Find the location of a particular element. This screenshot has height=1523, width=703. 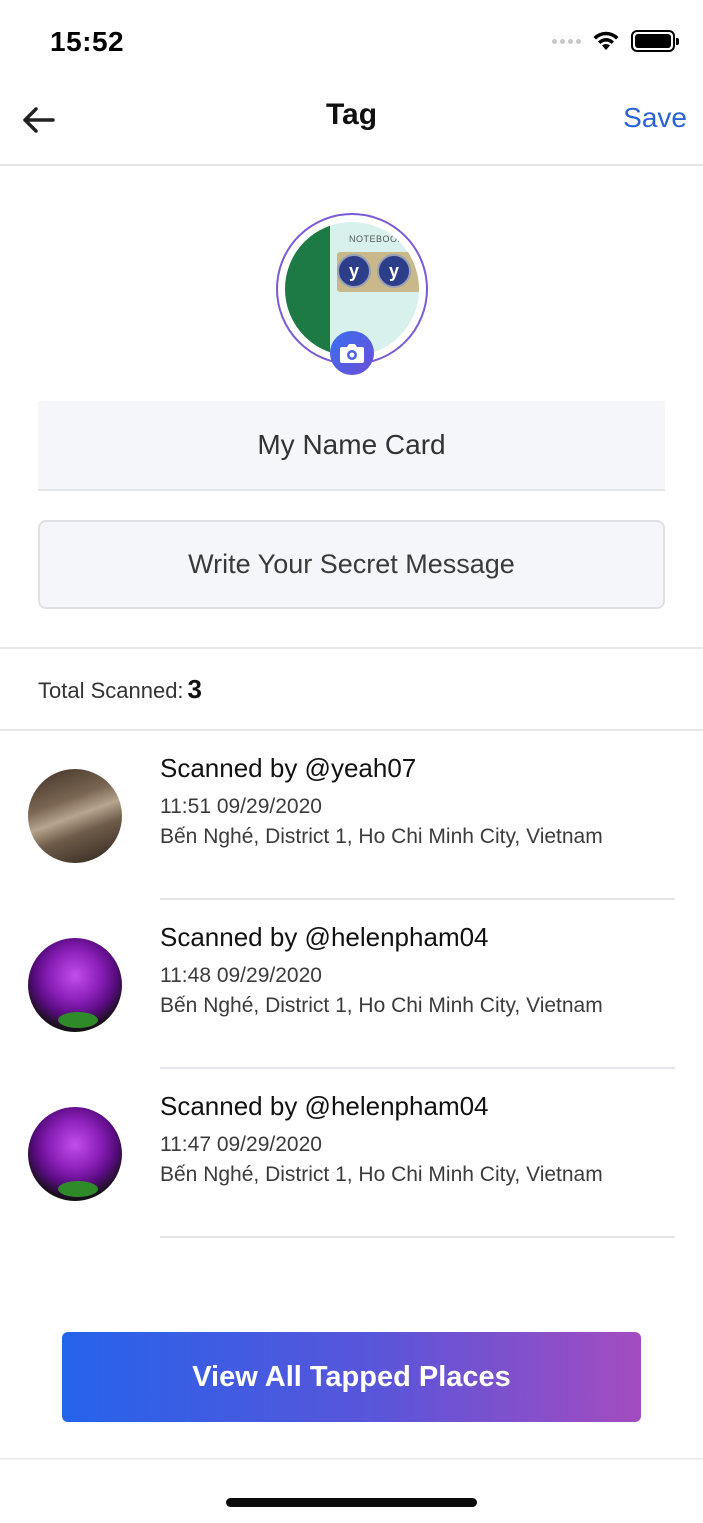

scan-time: 11:51 09/29/2020 is located at coordinates (241, 806).